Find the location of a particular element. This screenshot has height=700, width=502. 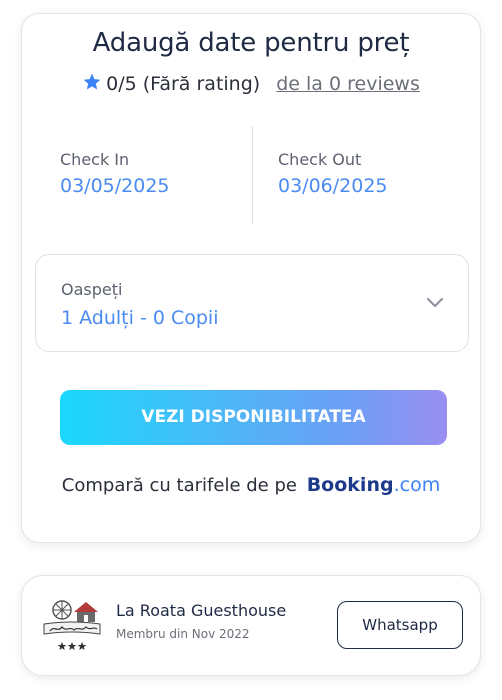

host-name: La Roata Guesthouse is located at coordinates (201, 610).